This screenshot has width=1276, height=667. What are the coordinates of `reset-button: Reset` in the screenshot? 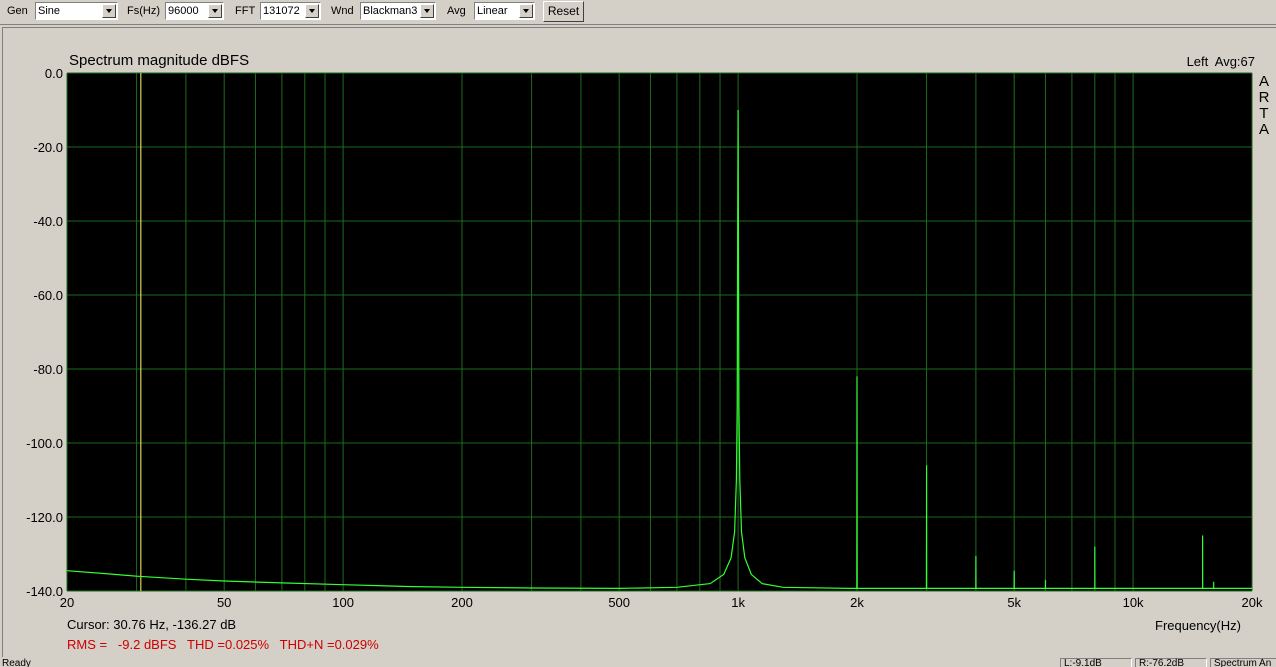 It's located at (563, 11).